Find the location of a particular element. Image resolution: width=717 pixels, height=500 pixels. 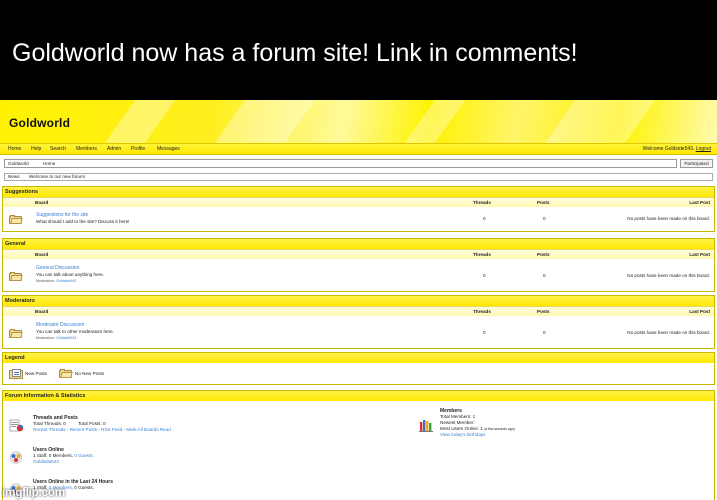

nav-messages: Messages is located at coordinates (168, 149).